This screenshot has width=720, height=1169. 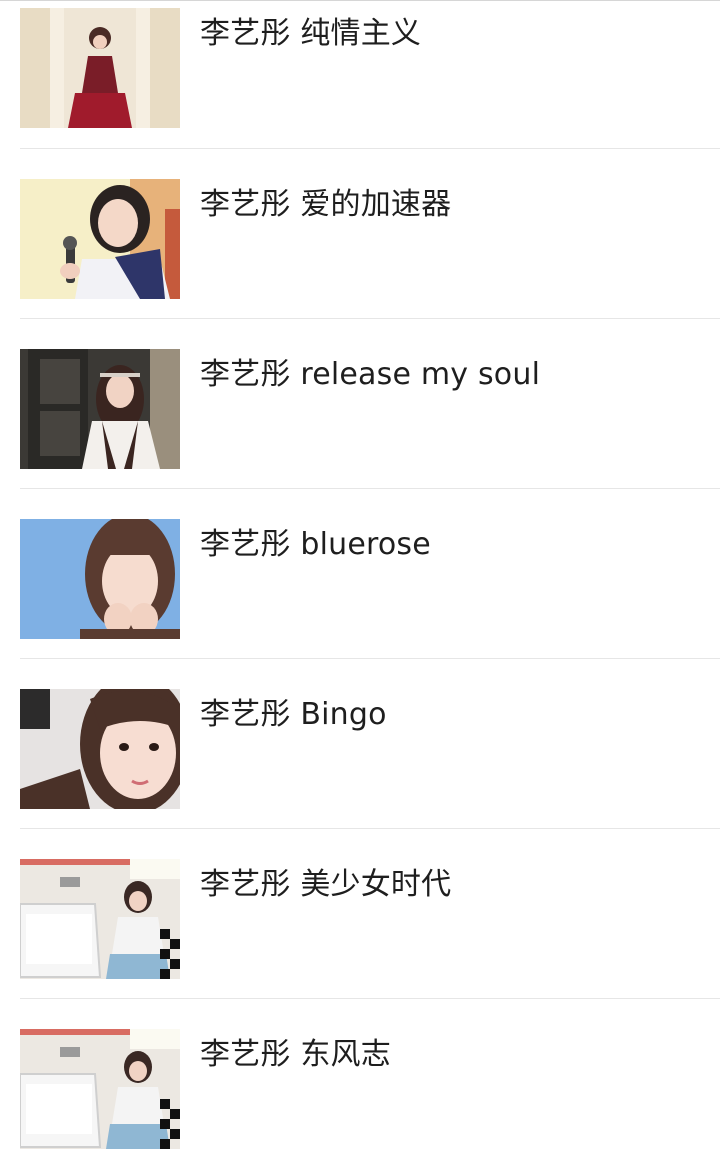 I want to click on item-title: 李艺彤 东风志, so click(x=295, y=1054).